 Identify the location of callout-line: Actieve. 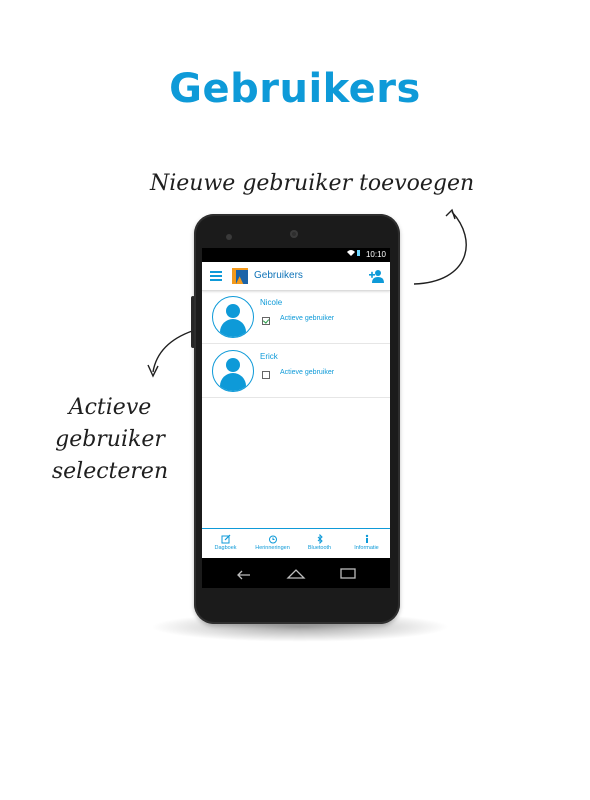
(110, 407).